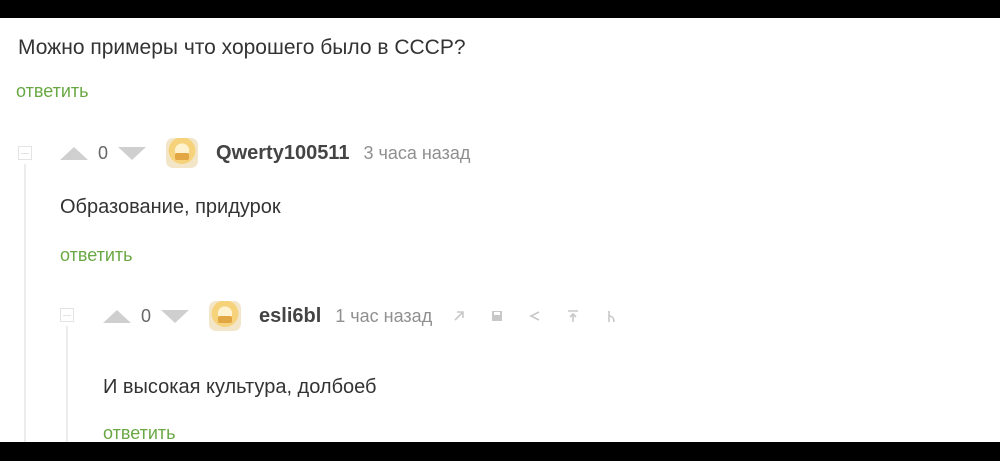 The height and width of the screenshot is (461, 1000). I want to click on comment-controls, so click(535, 316).